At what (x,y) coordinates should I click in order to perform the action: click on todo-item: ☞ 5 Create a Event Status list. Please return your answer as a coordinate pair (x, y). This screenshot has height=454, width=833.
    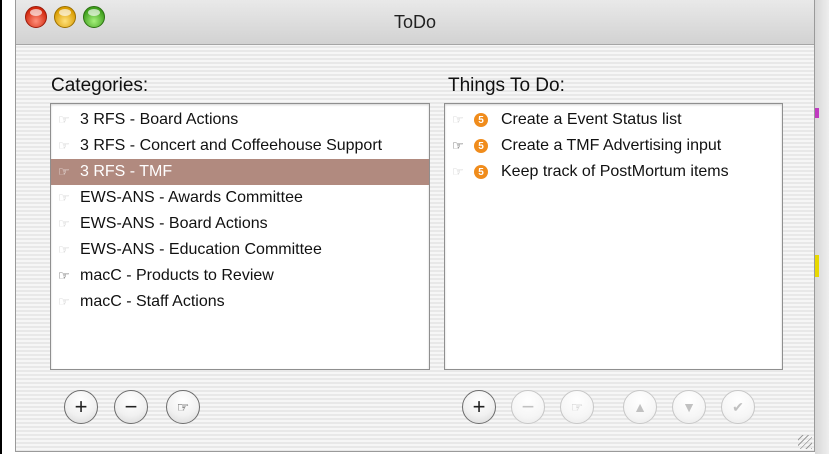
    Looking at the image, I should click on (613, 120).